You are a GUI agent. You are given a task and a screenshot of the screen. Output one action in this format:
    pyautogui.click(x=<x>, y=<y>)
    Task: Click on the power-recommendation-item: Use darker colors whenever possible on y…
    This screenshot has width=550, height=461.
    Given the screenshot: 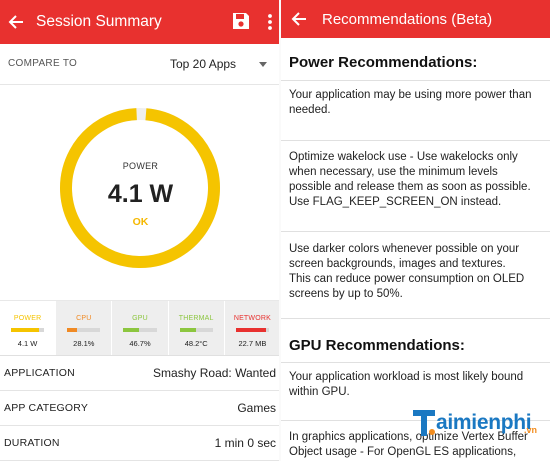 What is the action you would take?
    pyautogui.click(x=419, y=272)
    